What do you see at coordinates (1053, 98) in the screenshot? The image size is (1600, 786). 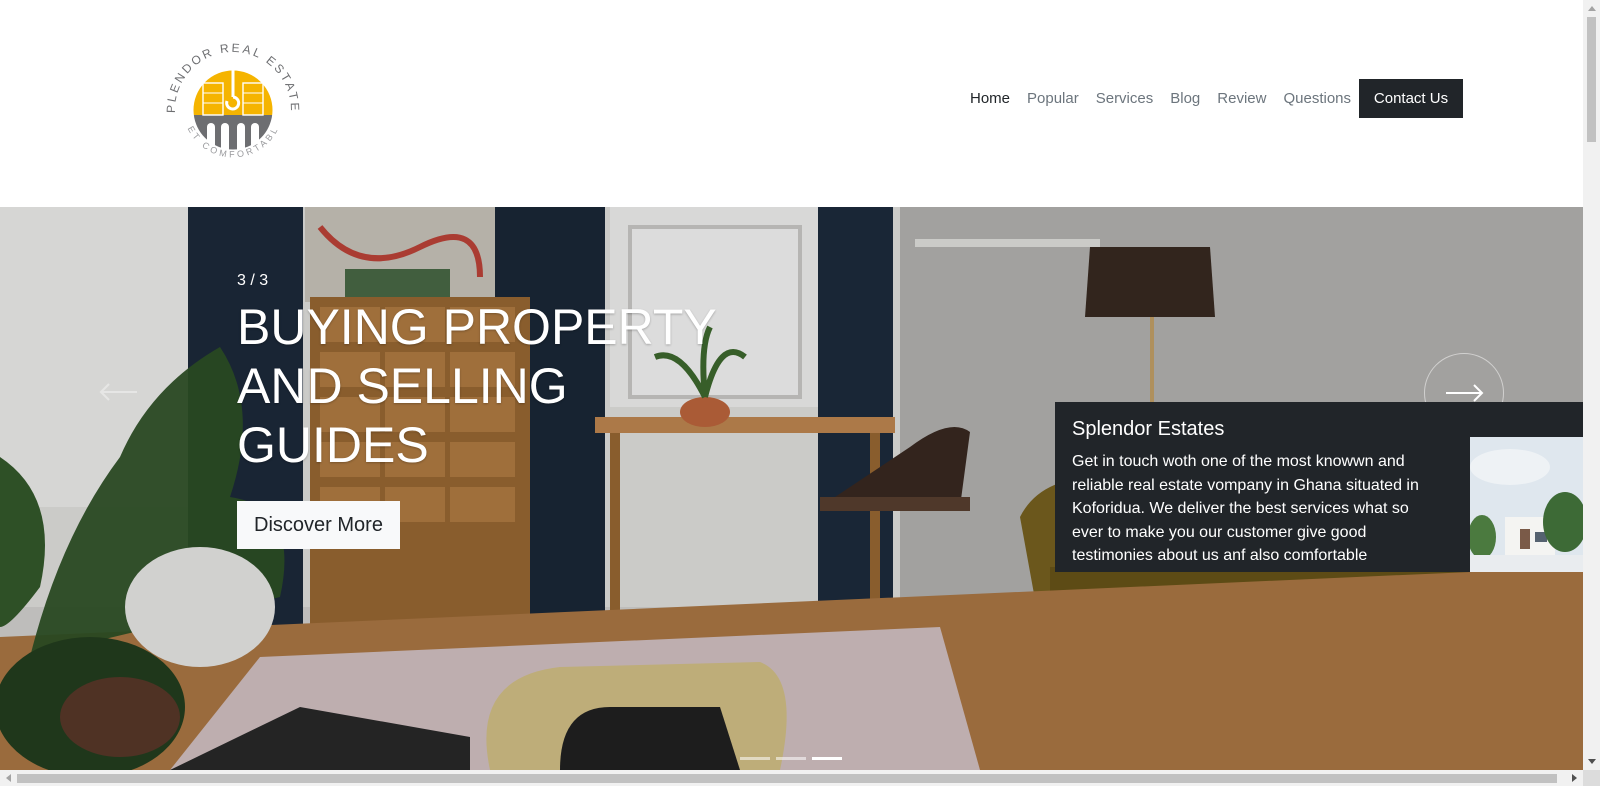 I see `nav-link-popular: Popular` at bounding box center [1053, 98].